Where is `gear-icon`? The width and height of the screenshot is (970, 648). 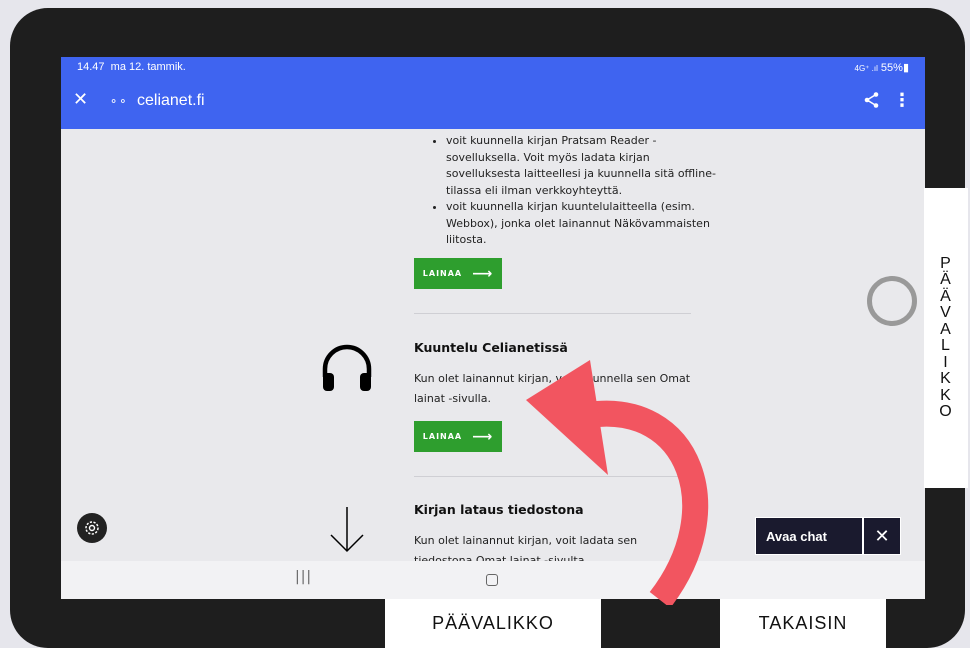 gear-icon is located at coordinates (92, 528).